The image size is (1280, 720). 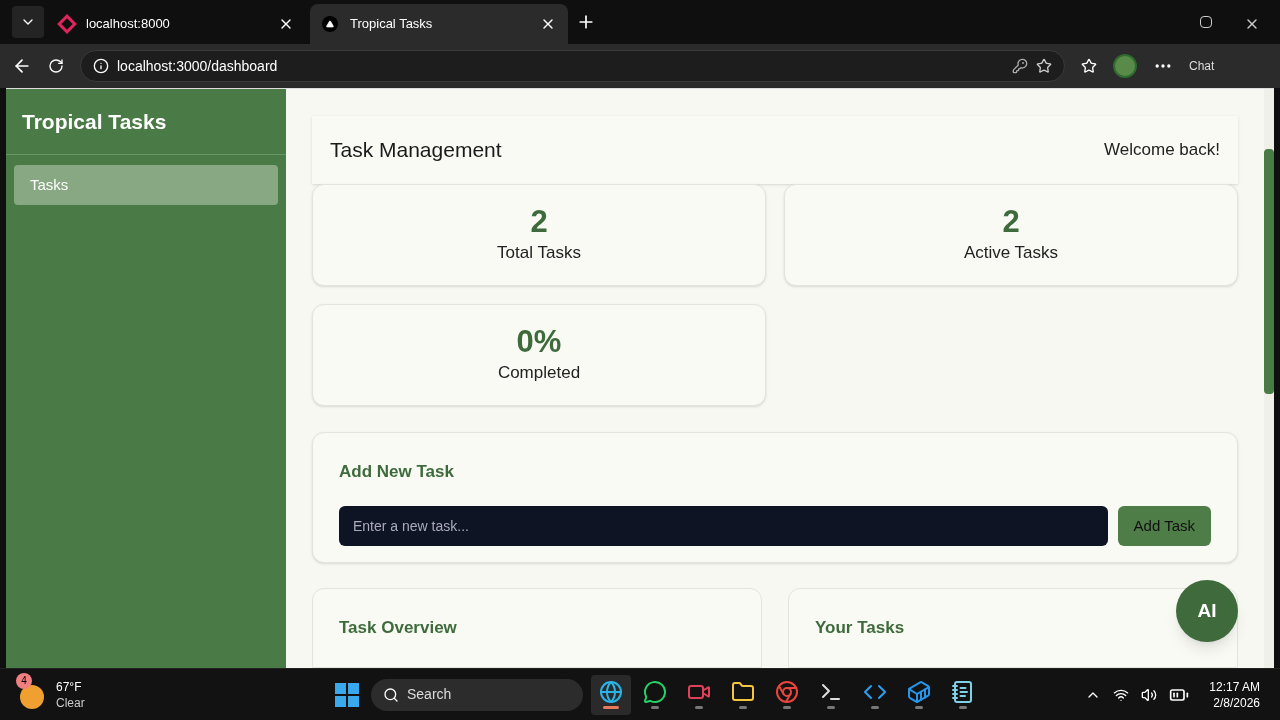 I want to click on info-icon, so click(x=101, y=66).